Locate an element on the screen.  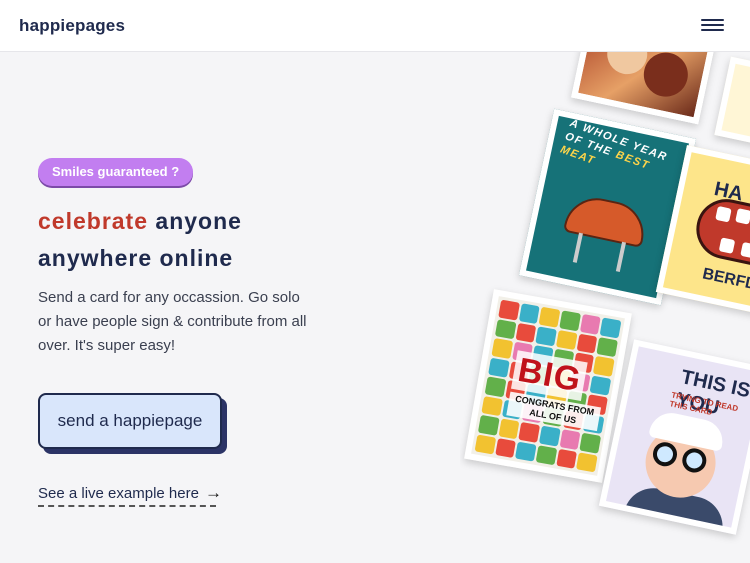
hamburger-menu-icon is located at coordinates (713, 26).